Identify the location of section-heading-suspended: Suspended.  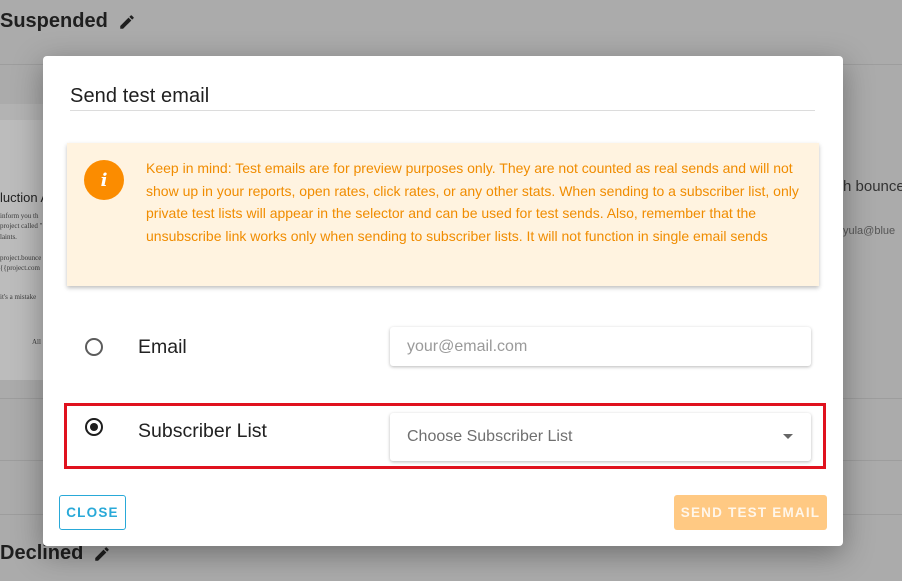
(68, 21).